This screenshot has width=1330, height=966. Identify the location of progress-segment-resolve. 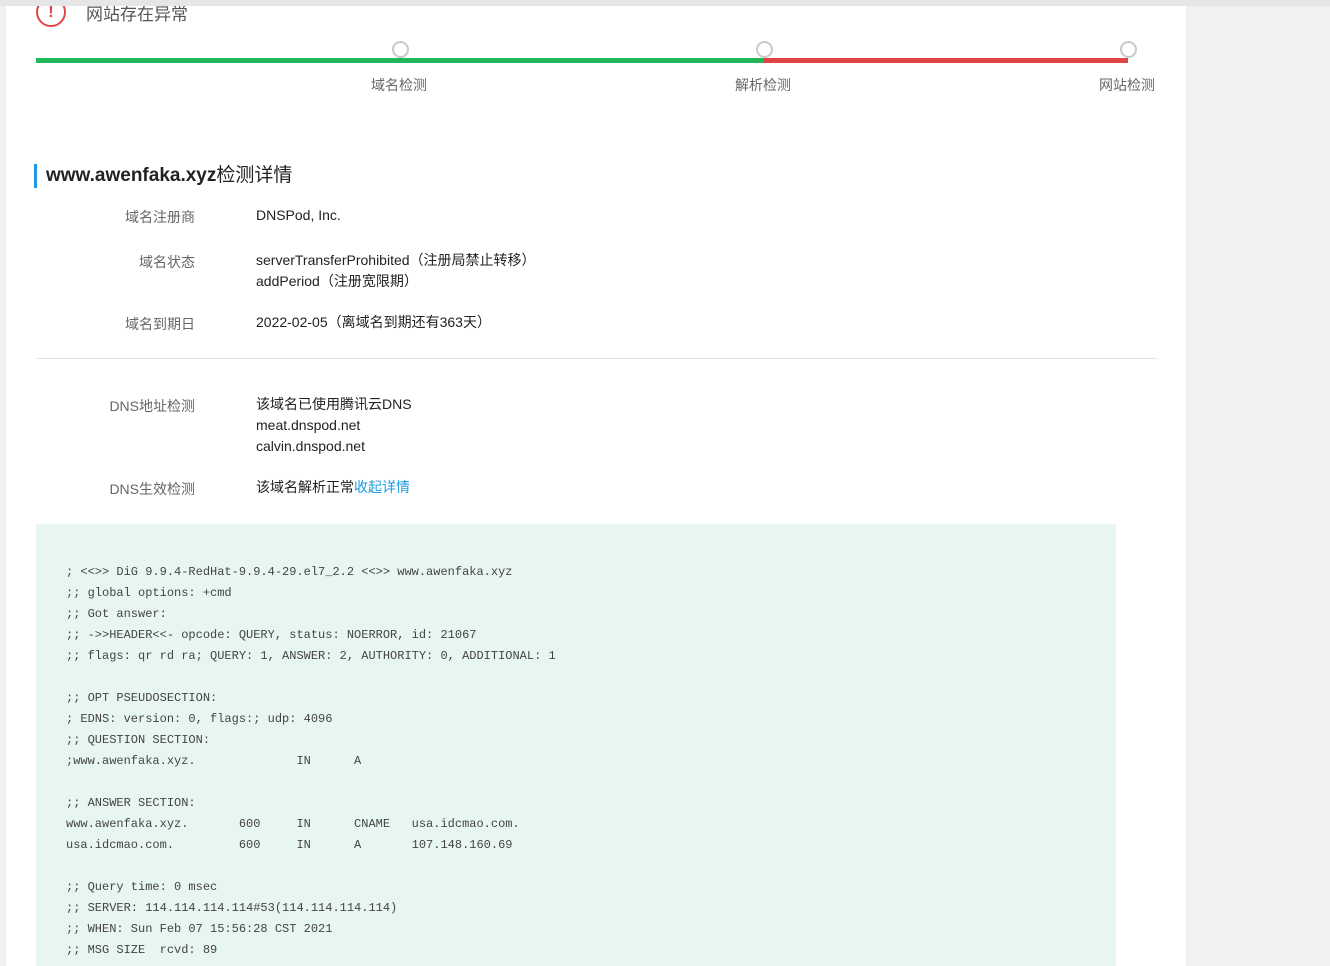
(582, 60).